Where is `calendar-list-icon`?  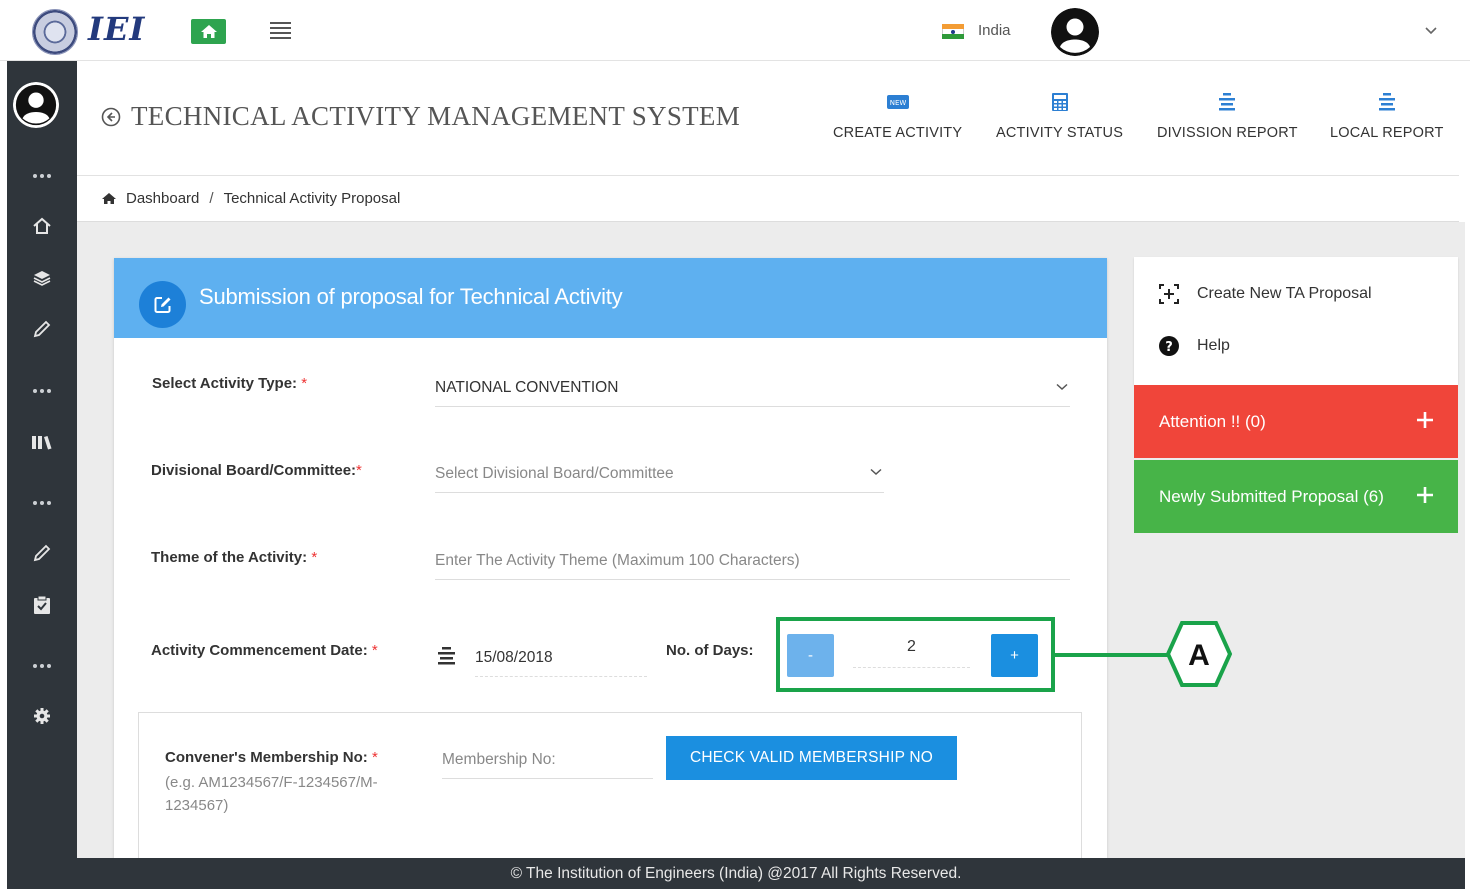 calendar-list-icon is located at coordinates (446, 656).